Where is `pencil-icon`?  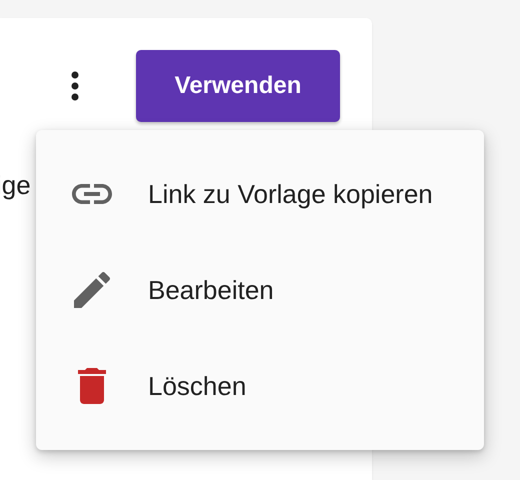
pencil-icon is located at coordinates (92, 290).